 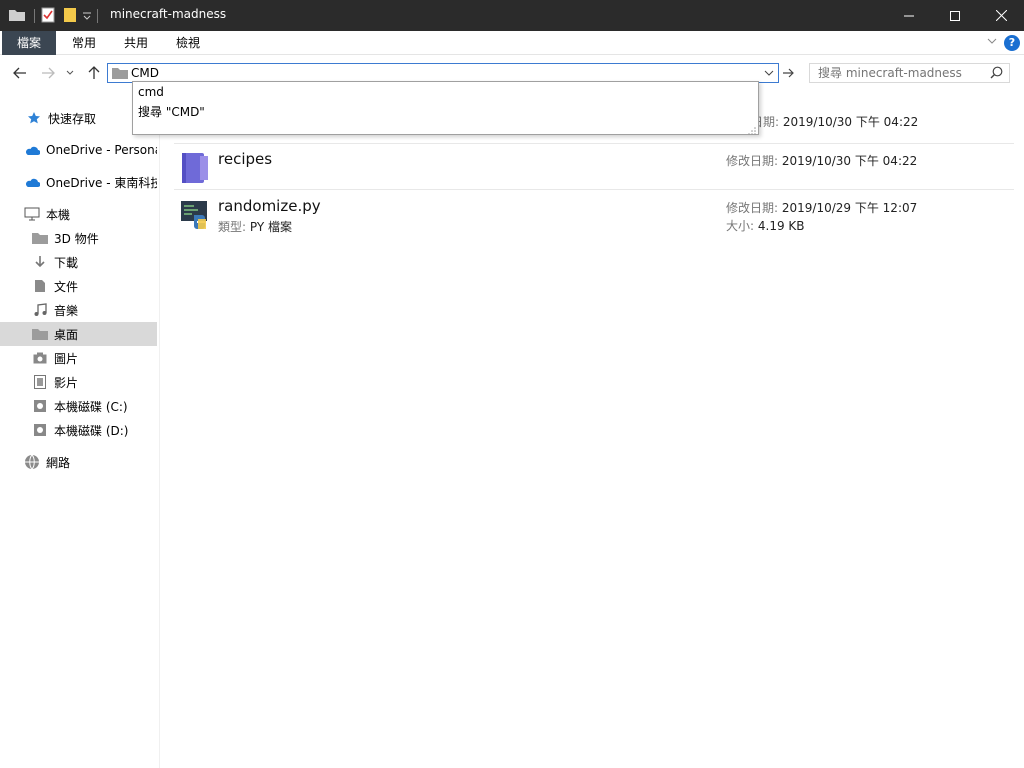 I want to click on go-arrow-icon, so click(x=788, y=73).